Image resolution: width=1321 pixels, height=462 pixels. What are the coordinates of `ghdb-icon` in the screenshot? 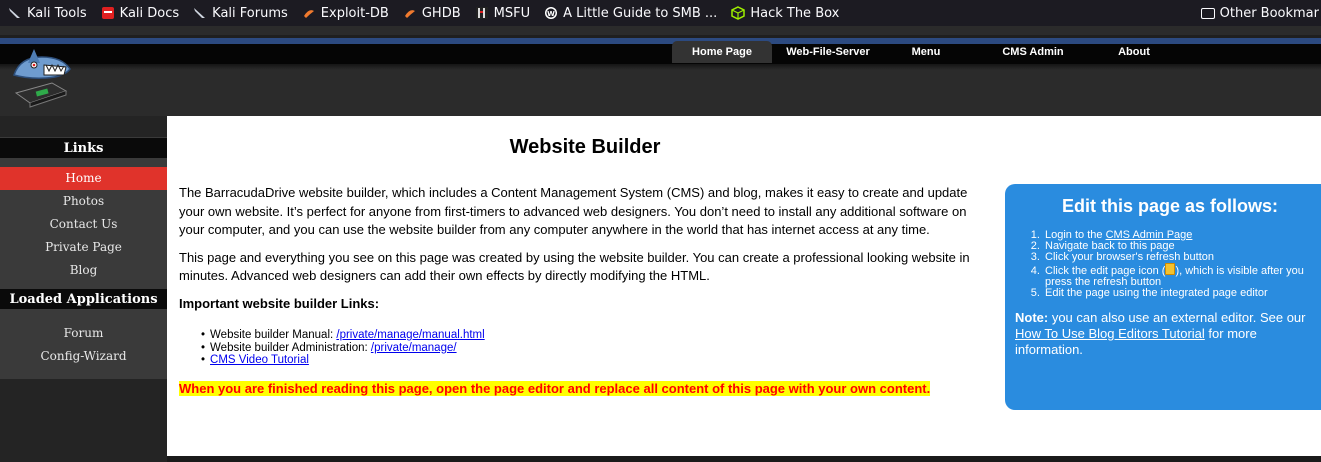 It's located at (410, 13).